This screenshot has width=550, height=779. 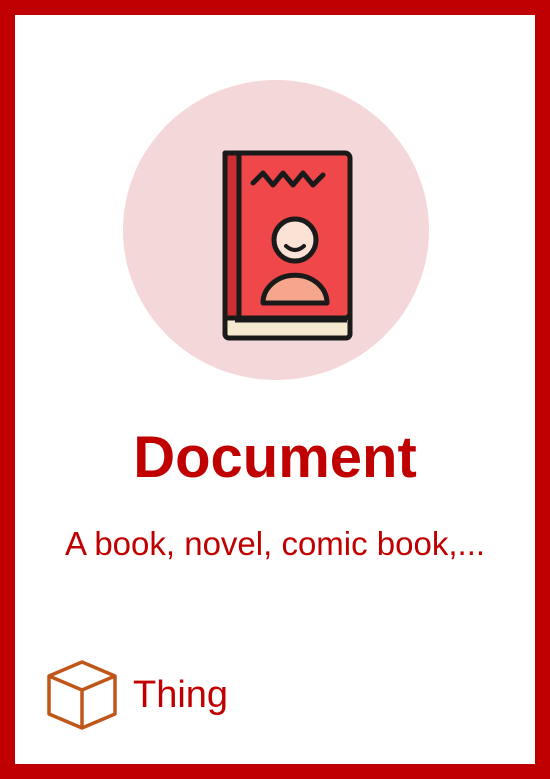 What do you see at coordinates (181, 695) in the screenshot?
I see `type-label: Thing` at bounding box center [181, 695].